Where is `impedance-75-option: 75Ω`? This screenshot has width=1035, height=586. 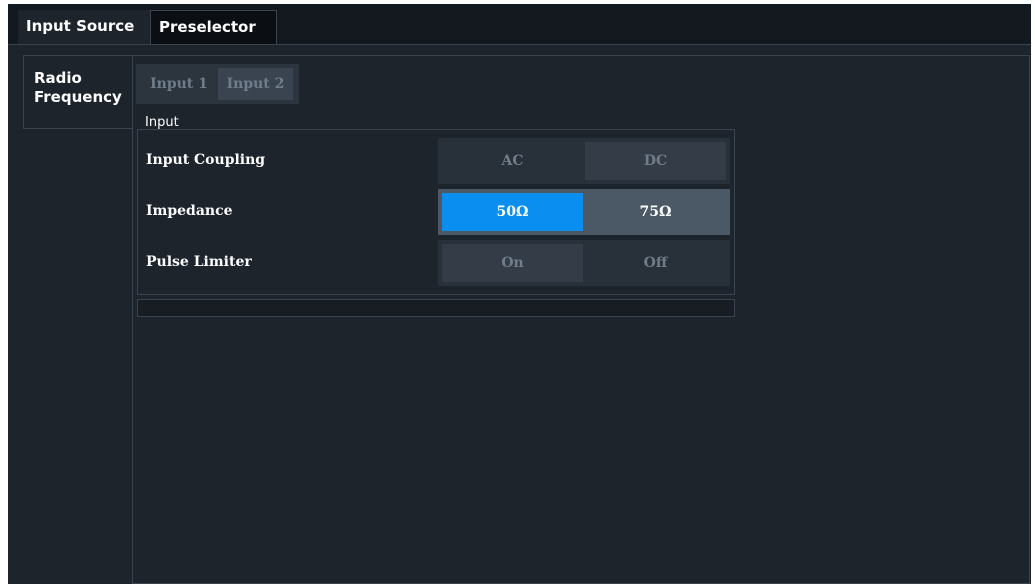
impedance-75-option: 75Ω is located at coordinates (655, 212).